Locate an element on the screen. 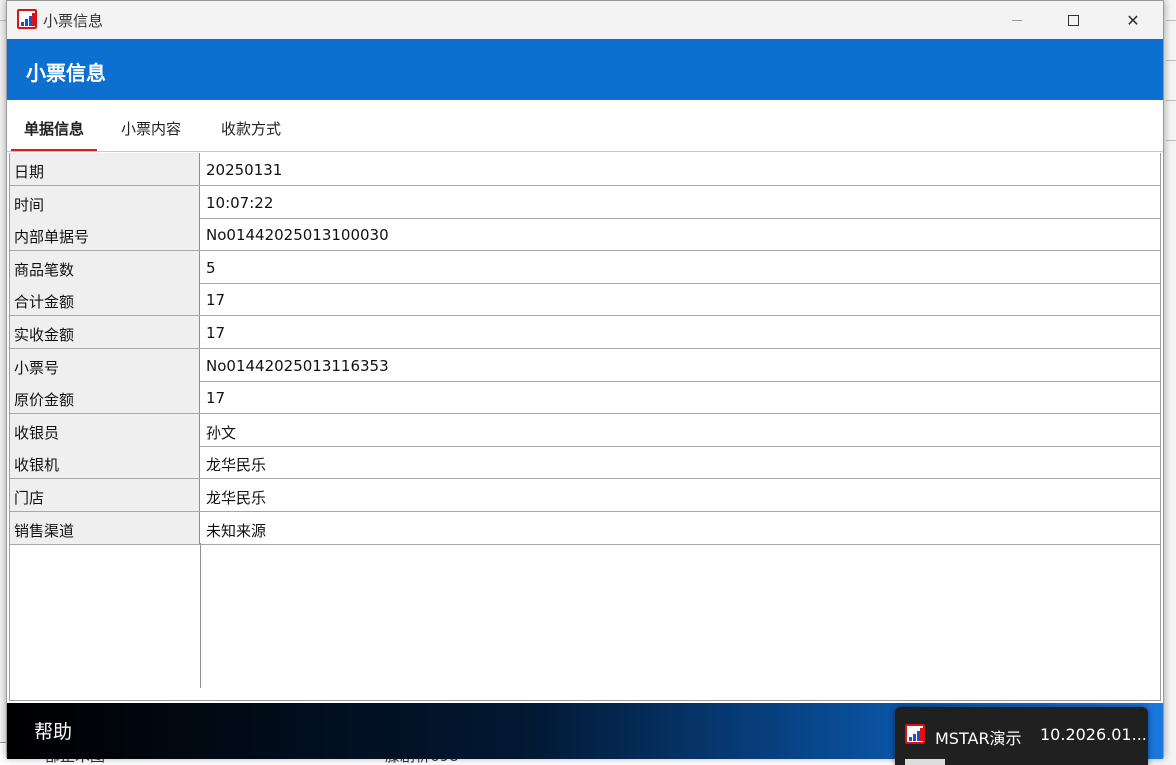  field-label: 合计金额 is located at coordinates (105, 299).